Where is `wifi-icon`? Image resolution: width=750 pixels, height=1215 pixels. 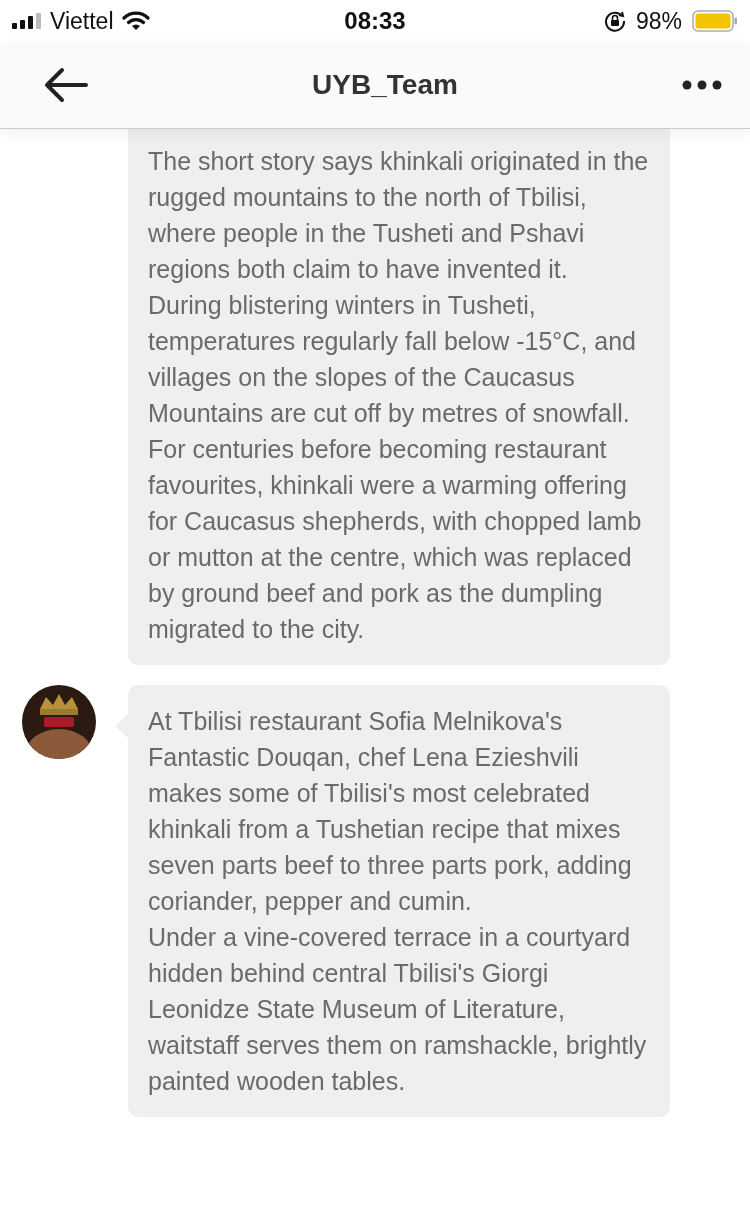
wifi-icon is located at coordinates (135, 21).